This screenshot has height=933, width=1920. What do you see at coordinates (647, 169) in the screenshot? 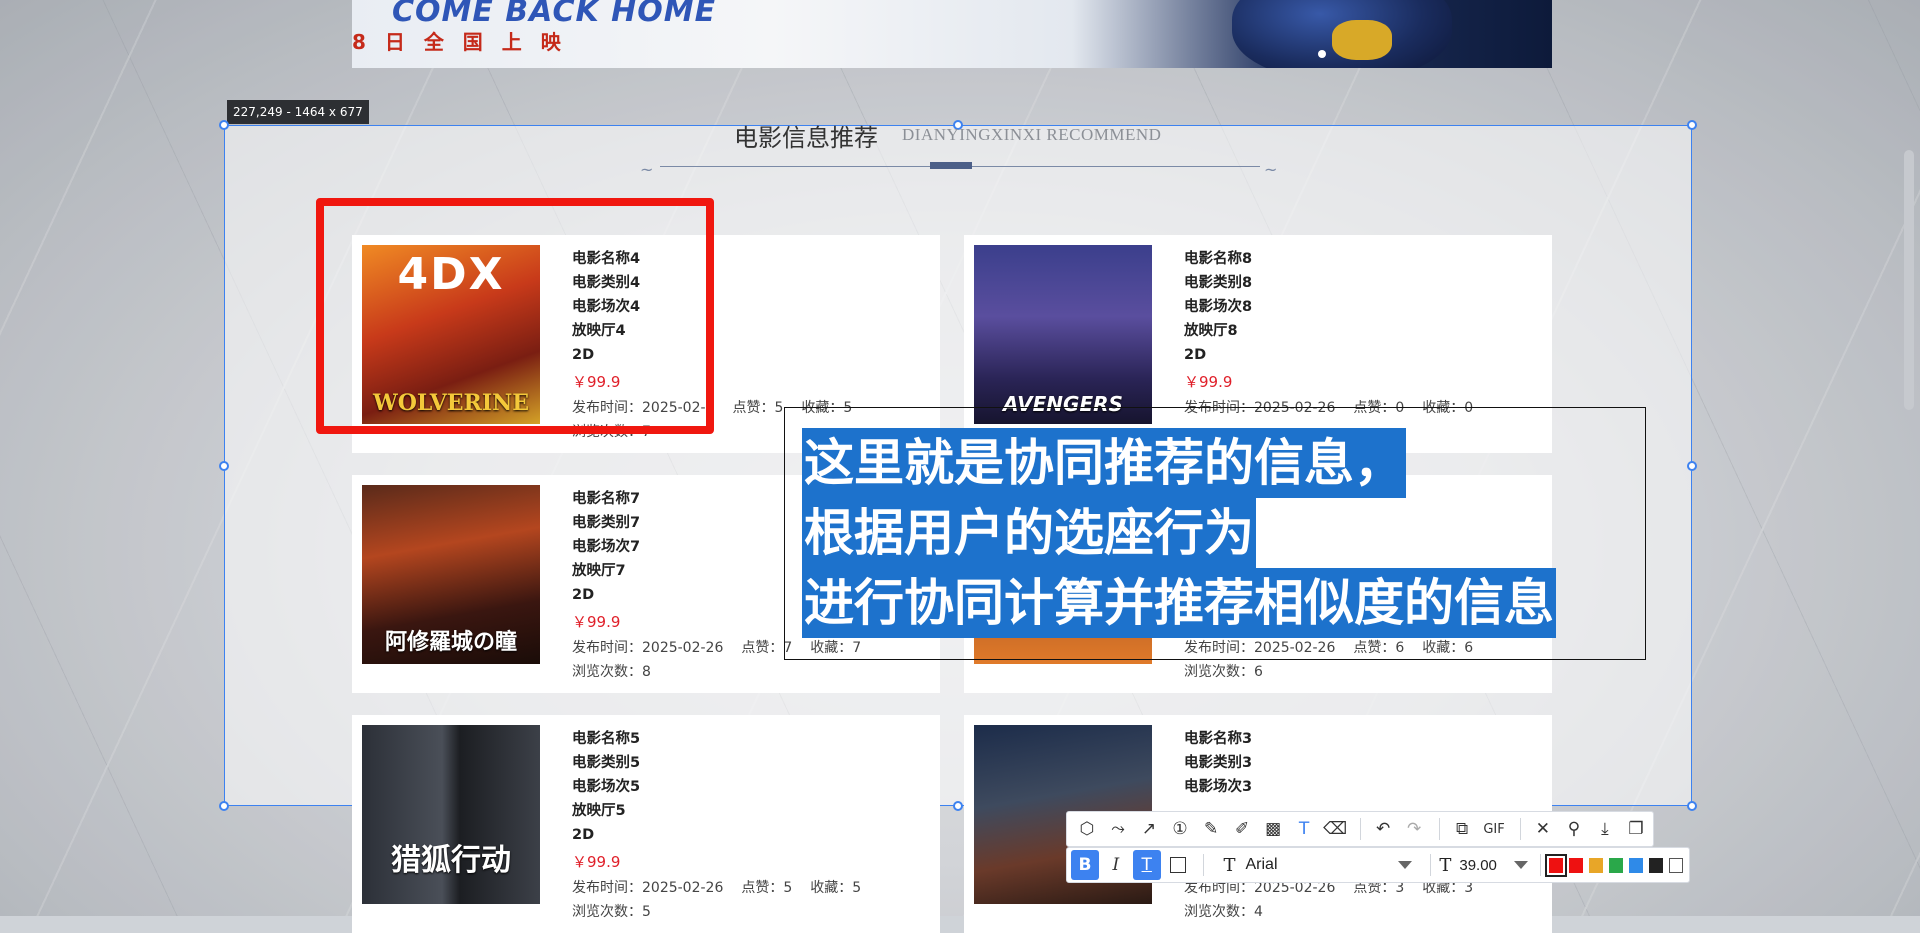
I see `title-ornament-left: ~` at bounding box center [647, 169].